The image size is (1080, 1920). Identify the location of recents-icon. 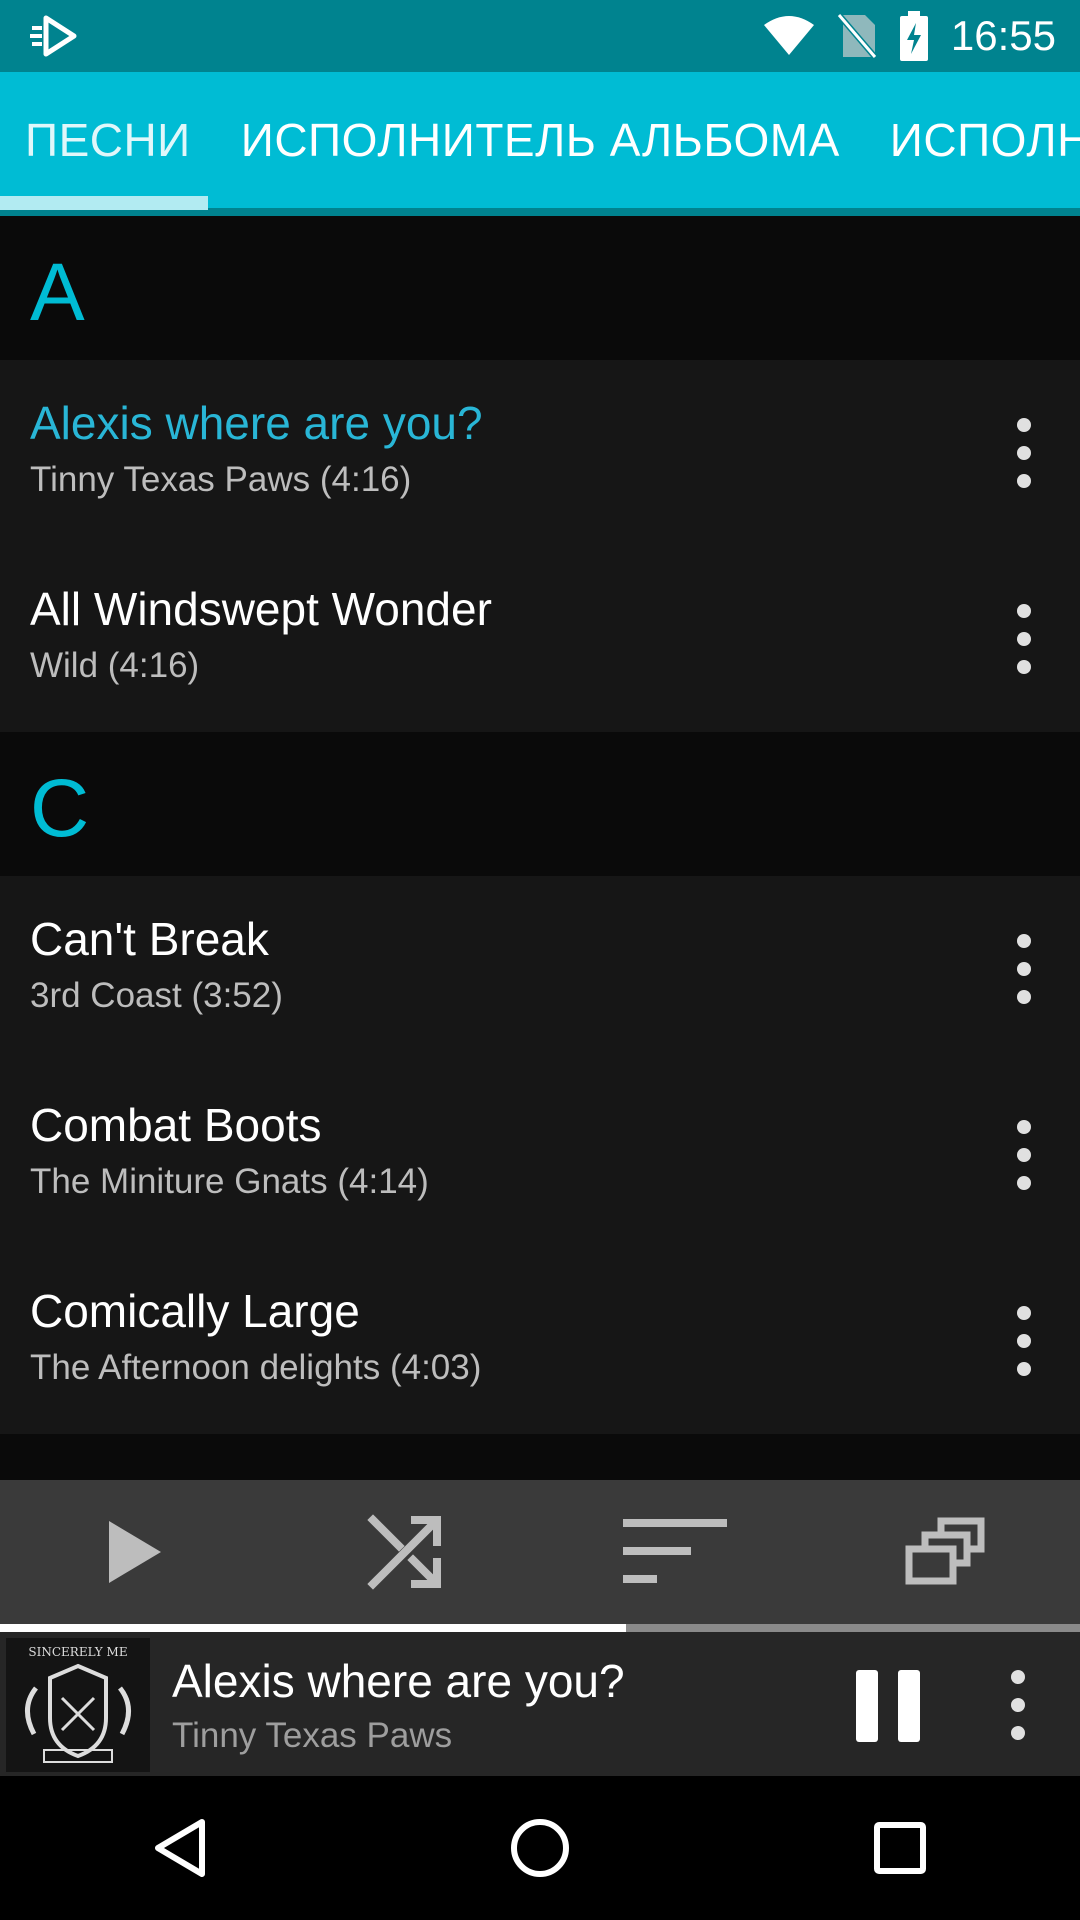
(900, 1848).